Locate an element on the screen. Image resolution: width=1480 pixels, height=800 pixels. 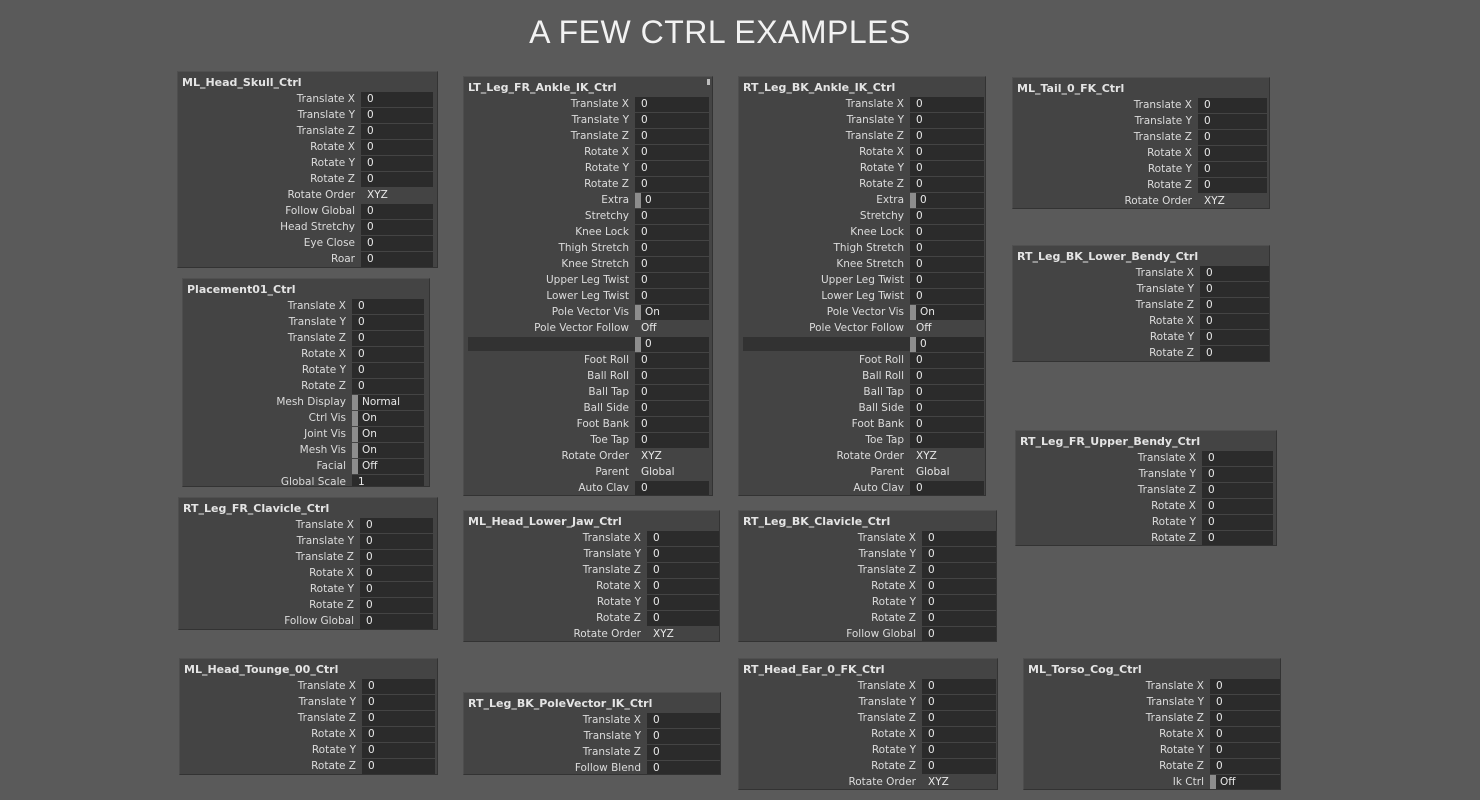
resize-handle-icon is located at coordinates (708, 82).